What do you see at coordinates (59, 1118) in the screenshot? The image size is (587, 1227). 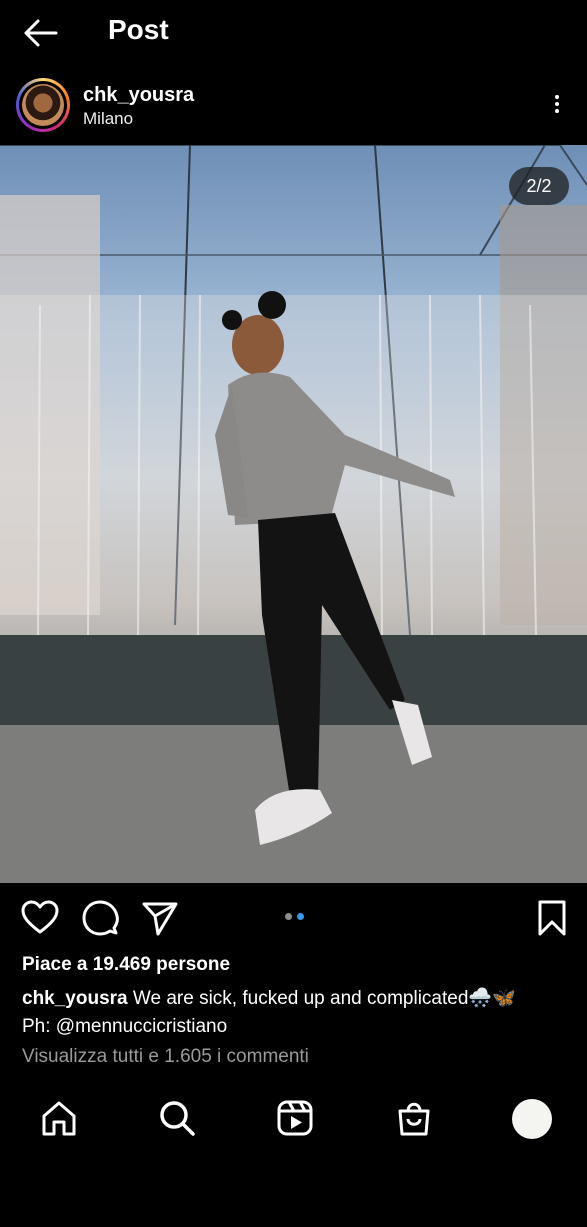 I see `home-icon` at bounding box center [59, 1118].